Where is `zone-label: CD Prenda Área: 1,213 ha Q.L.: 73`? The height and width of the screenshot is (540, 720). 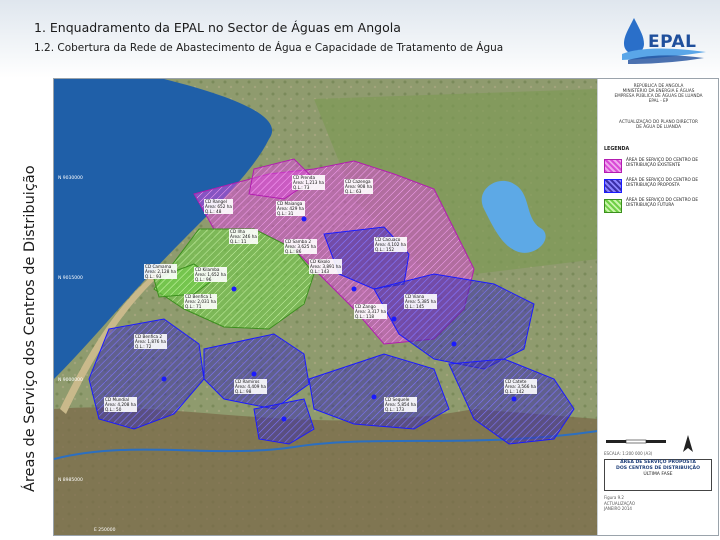
zone-label: CD Prenda Área: 1,213 ha Q.L.: 73 is located at coordinates (308, 182).